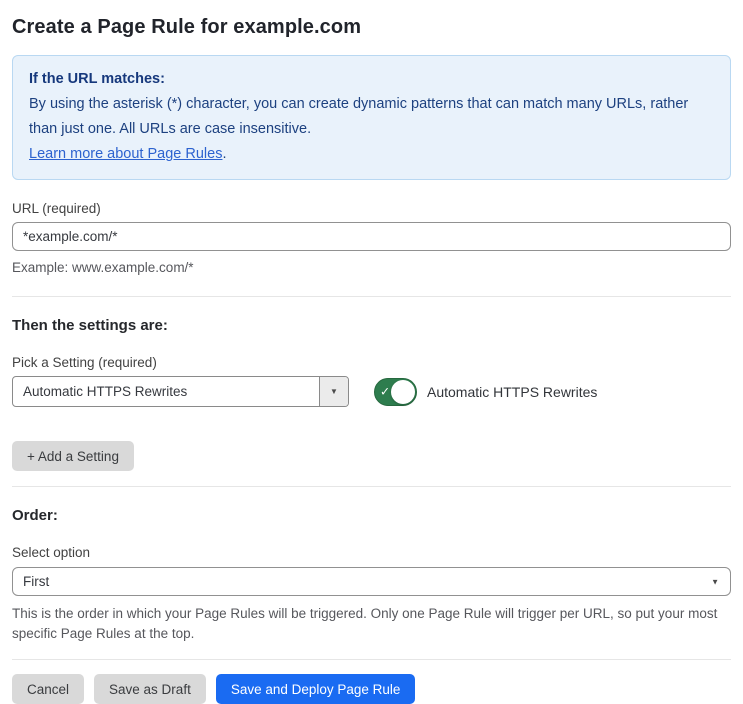  I want to click on pick-setting-label: Pick a Setting (required), so click(84, 362).